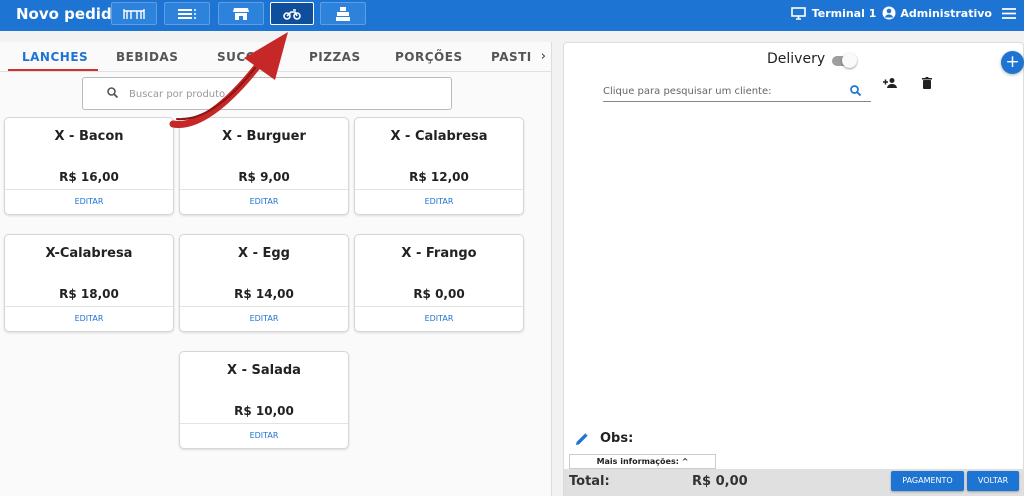  I want to click on tables-icon, so click(134, 13).